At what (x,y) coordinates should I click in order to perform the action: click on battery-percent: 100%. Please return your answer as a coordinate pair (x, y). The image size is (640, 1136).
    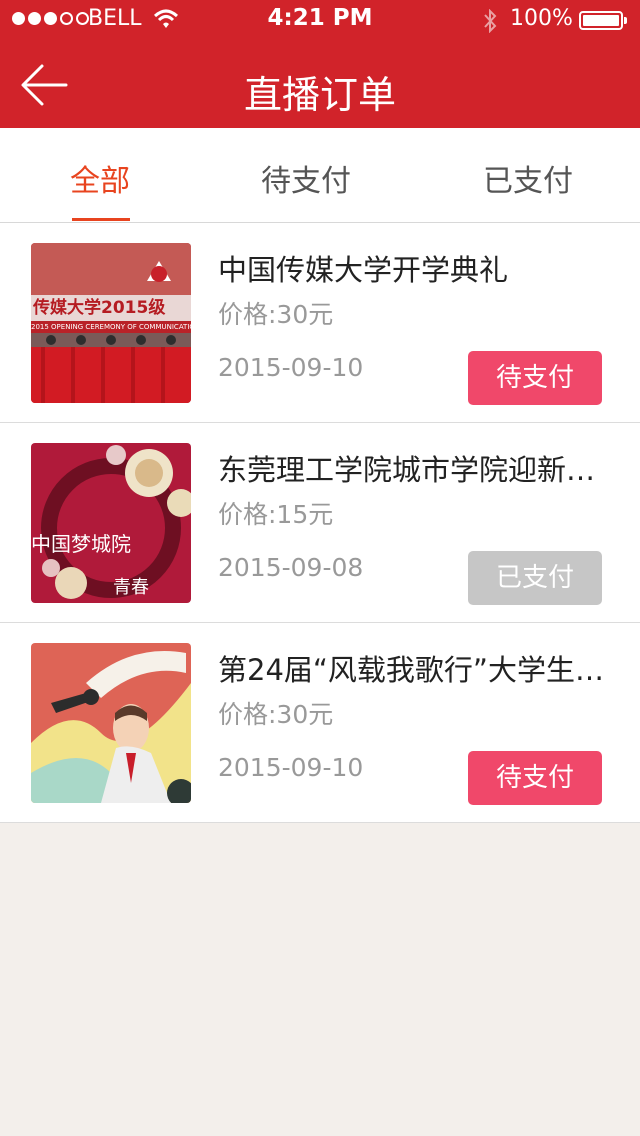
    Looking at the image, I should click on (541, 18).